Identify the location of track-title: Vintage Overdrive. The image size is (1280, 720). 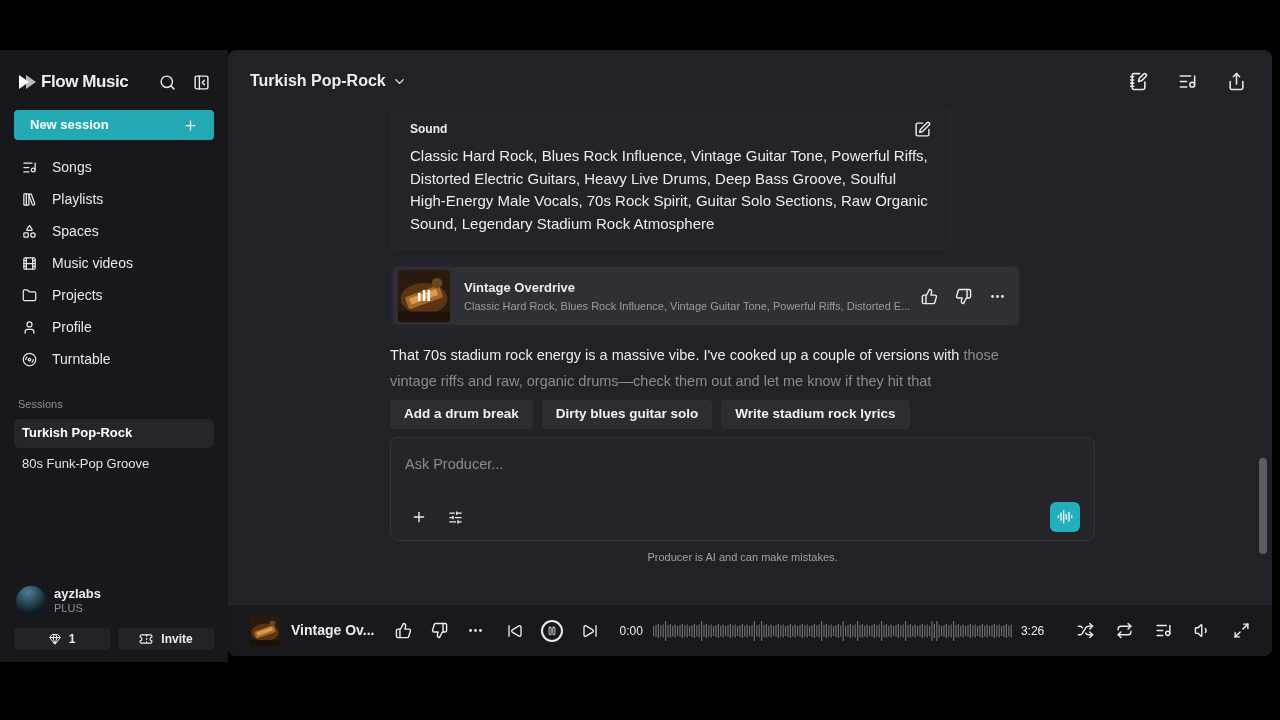
(520, 288).